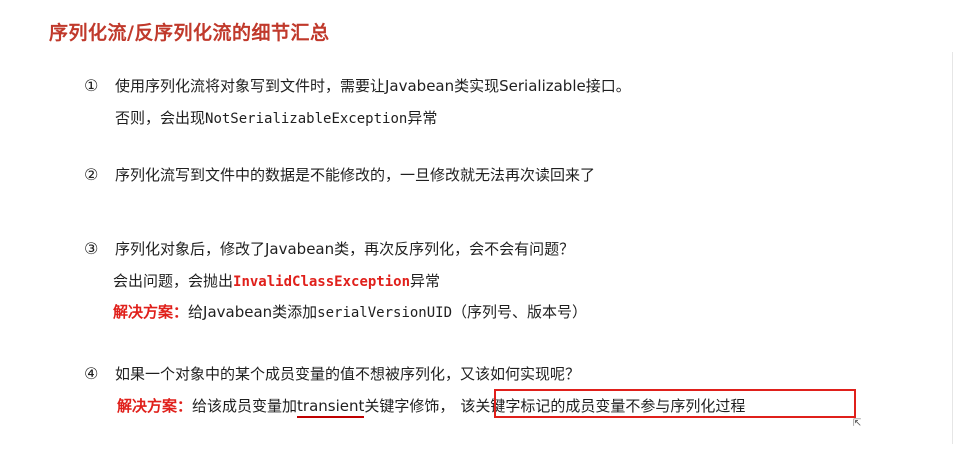 This screenshot has width=970, height=467. I want to click on item-3-line3-prefix: 给Javabean类添加, so click(253, 312).